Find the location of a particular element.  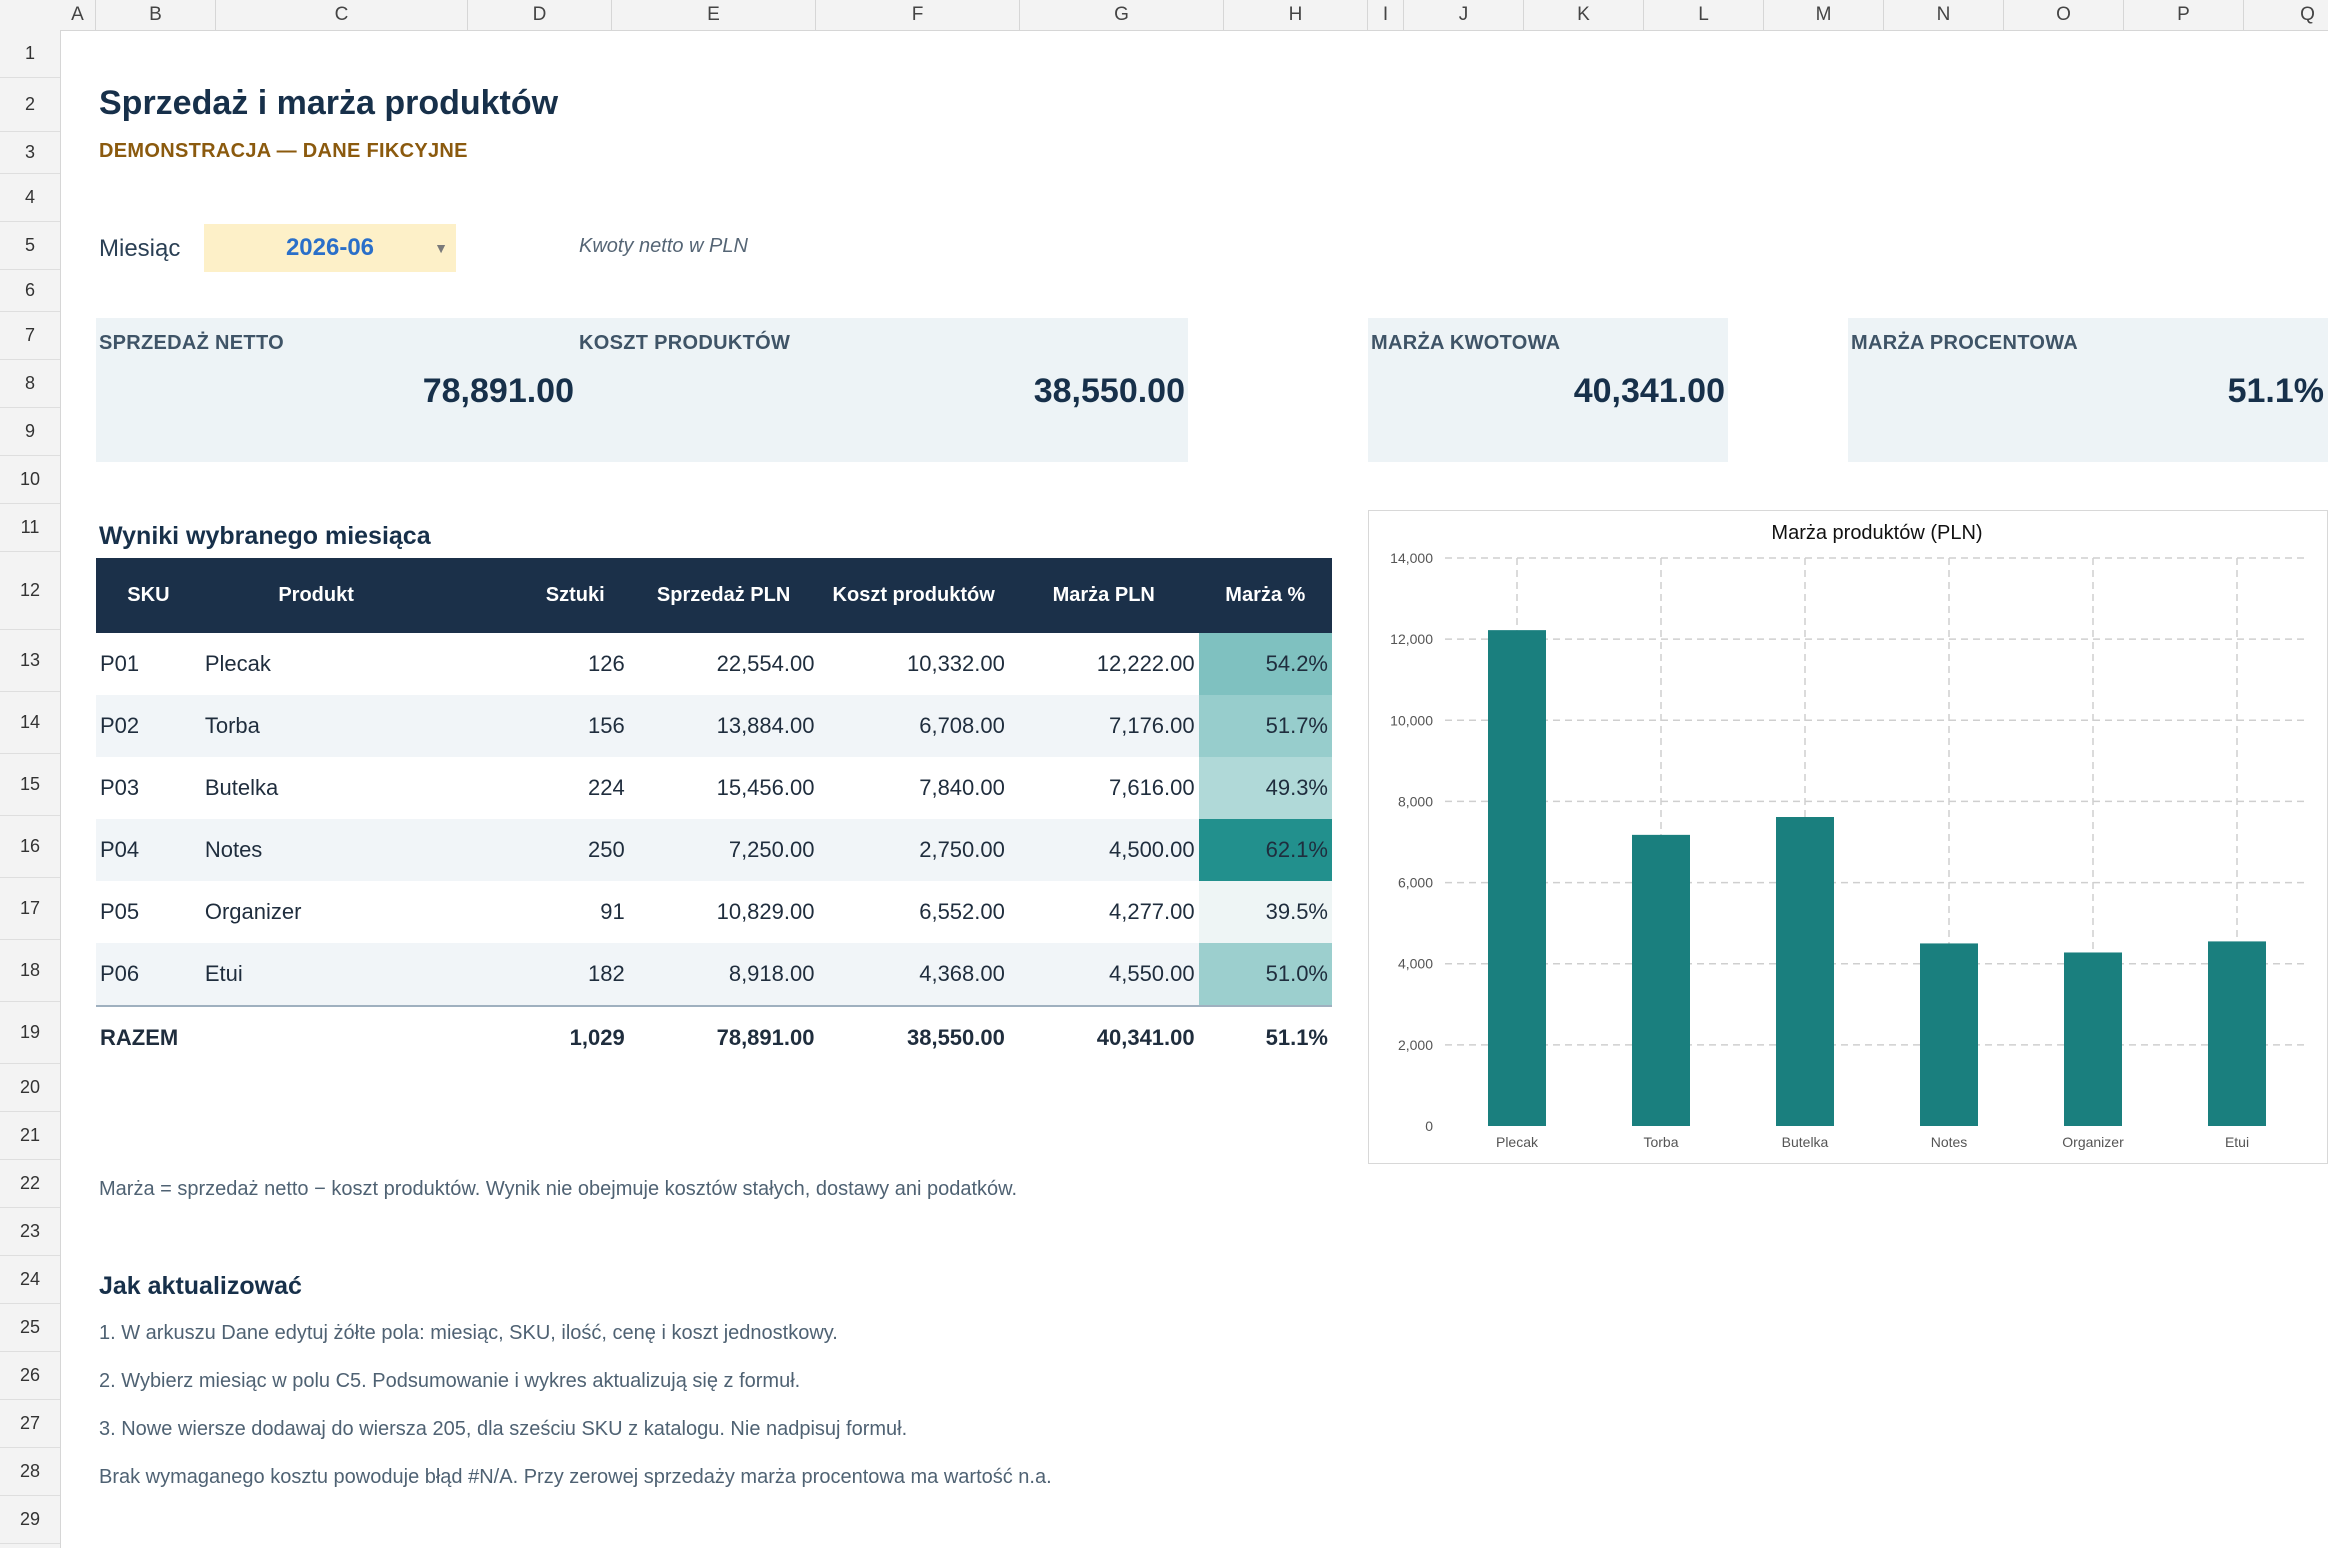

row-header-5: 5 is located at coordinates (30, 246).